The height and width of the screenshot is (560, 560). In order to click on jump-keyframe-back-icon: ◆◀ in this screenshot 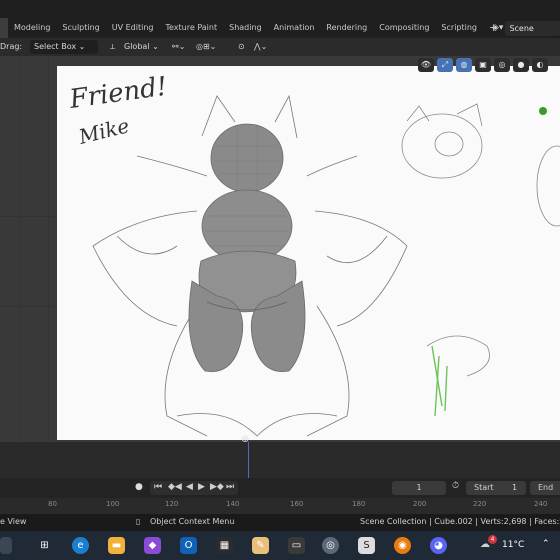, I will do `click(175, 487)`.